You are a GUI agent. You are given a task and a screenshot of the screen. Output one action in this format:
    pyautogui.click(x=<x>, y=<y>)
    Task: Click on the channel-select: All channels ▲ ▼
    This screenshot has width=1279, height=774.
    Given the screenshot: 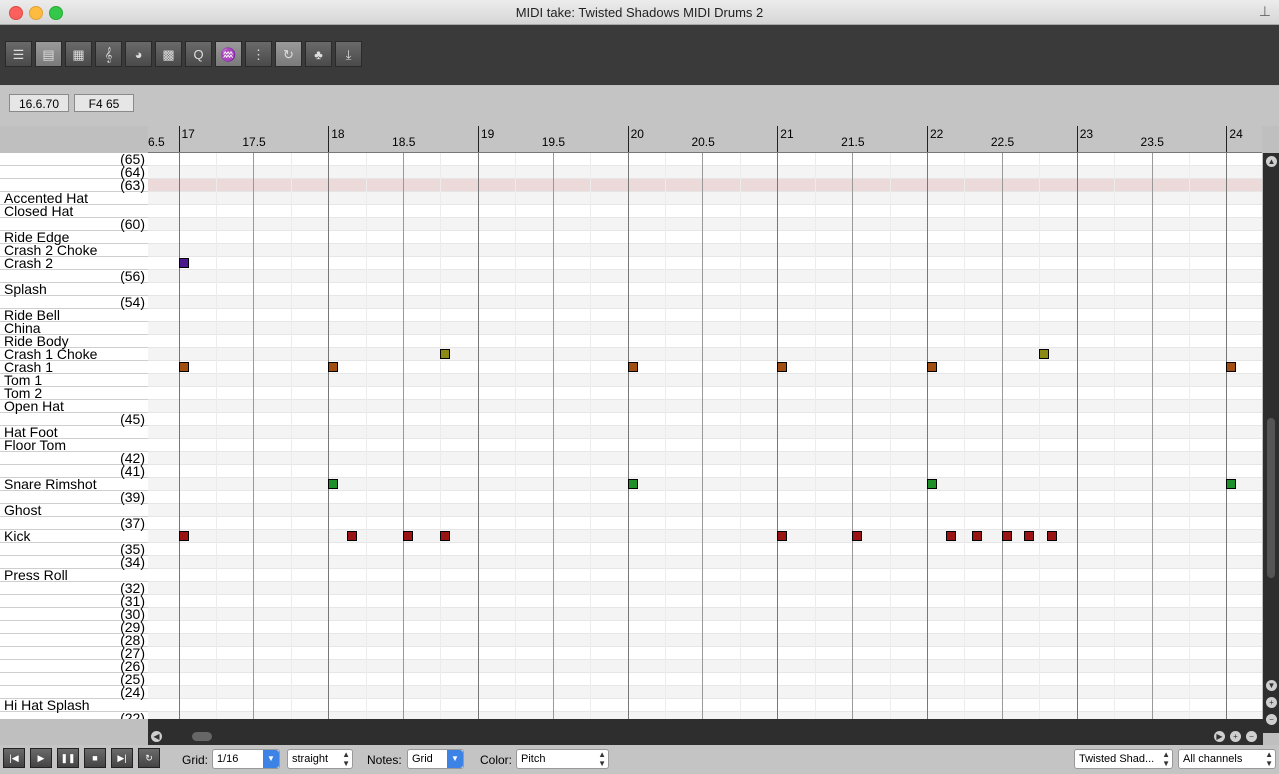 What is the action you would take?
    pyautogui.click(x=1227, y=759)
    